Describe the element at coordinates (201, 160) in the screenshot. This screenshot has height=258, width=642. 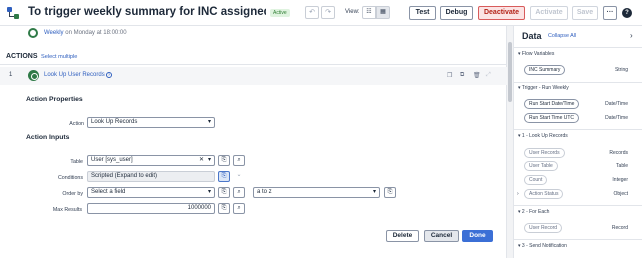
I see `clear-icon: ✕` at that location.